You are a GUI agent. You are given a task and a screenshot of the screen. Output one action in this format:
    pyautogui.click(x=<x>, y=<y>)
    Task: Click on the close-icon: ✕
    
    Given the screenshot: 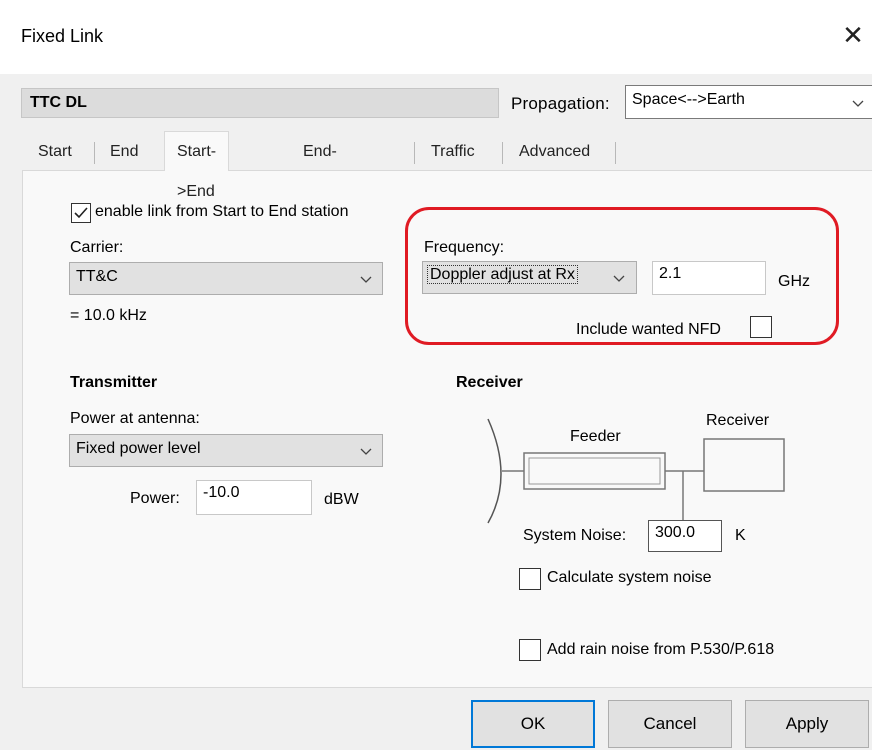 What is the action you would take?
    pyautogui.click(x=853, y=35)
    